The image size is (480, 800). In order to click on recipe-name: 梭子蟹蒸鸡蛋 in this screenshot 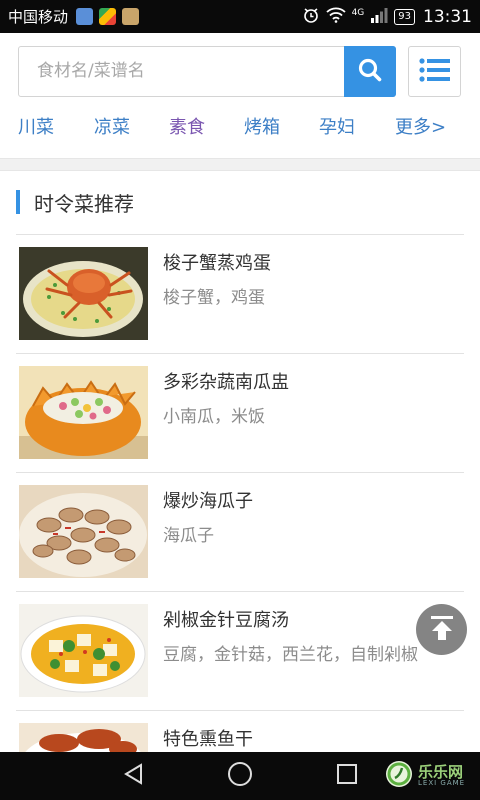, I will do `click(217, 262)`.